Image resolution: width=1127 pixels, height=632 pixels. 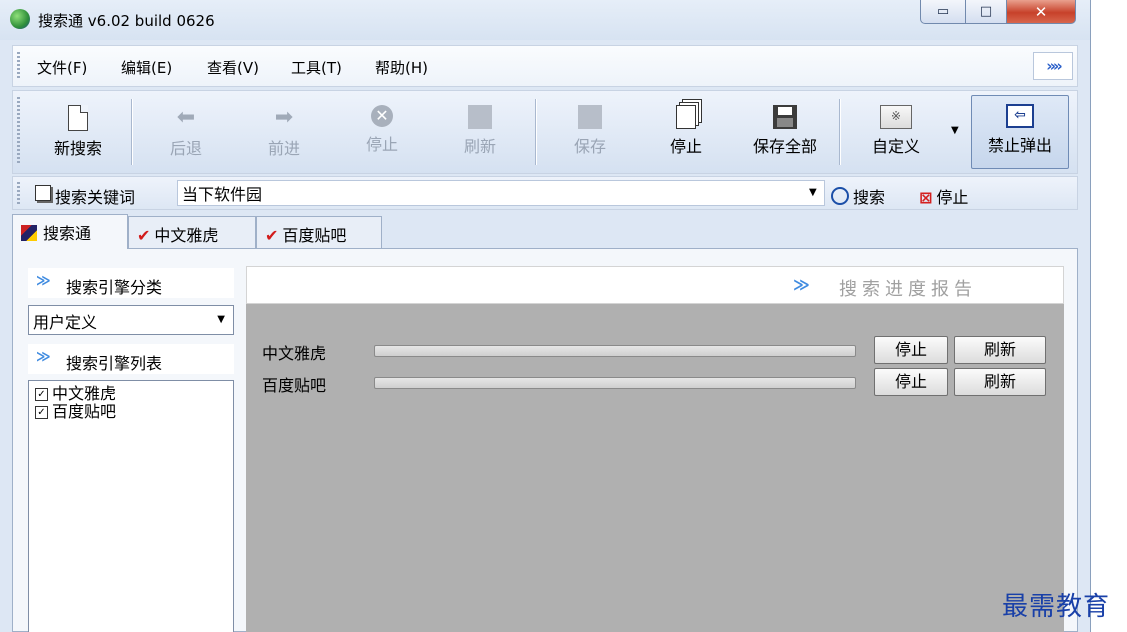 I want to click on tab-baidu-tieba: ✔ 百度贴吧, so click(x=319, y=232).